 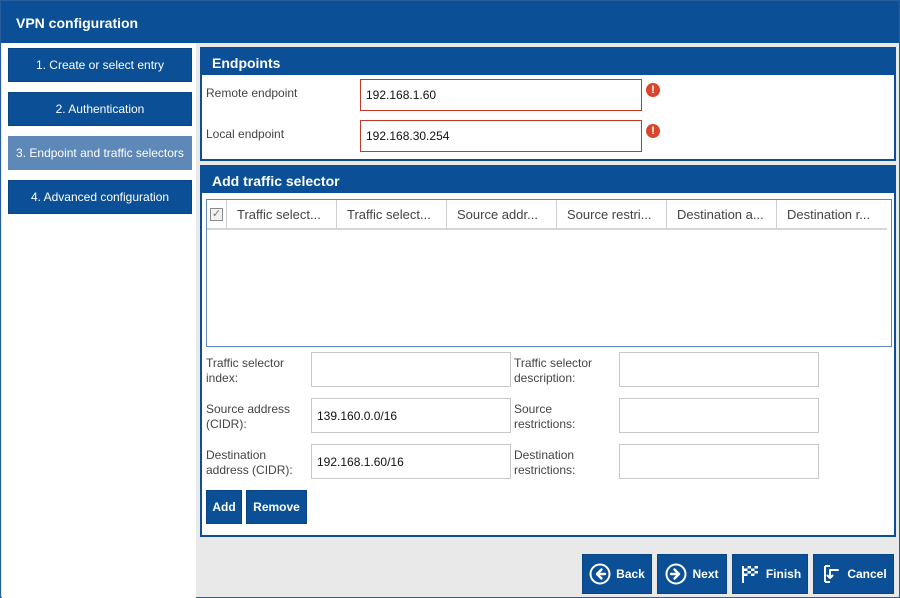 I want to click on window-title: VPN configuration, so click(x=450, y=22).